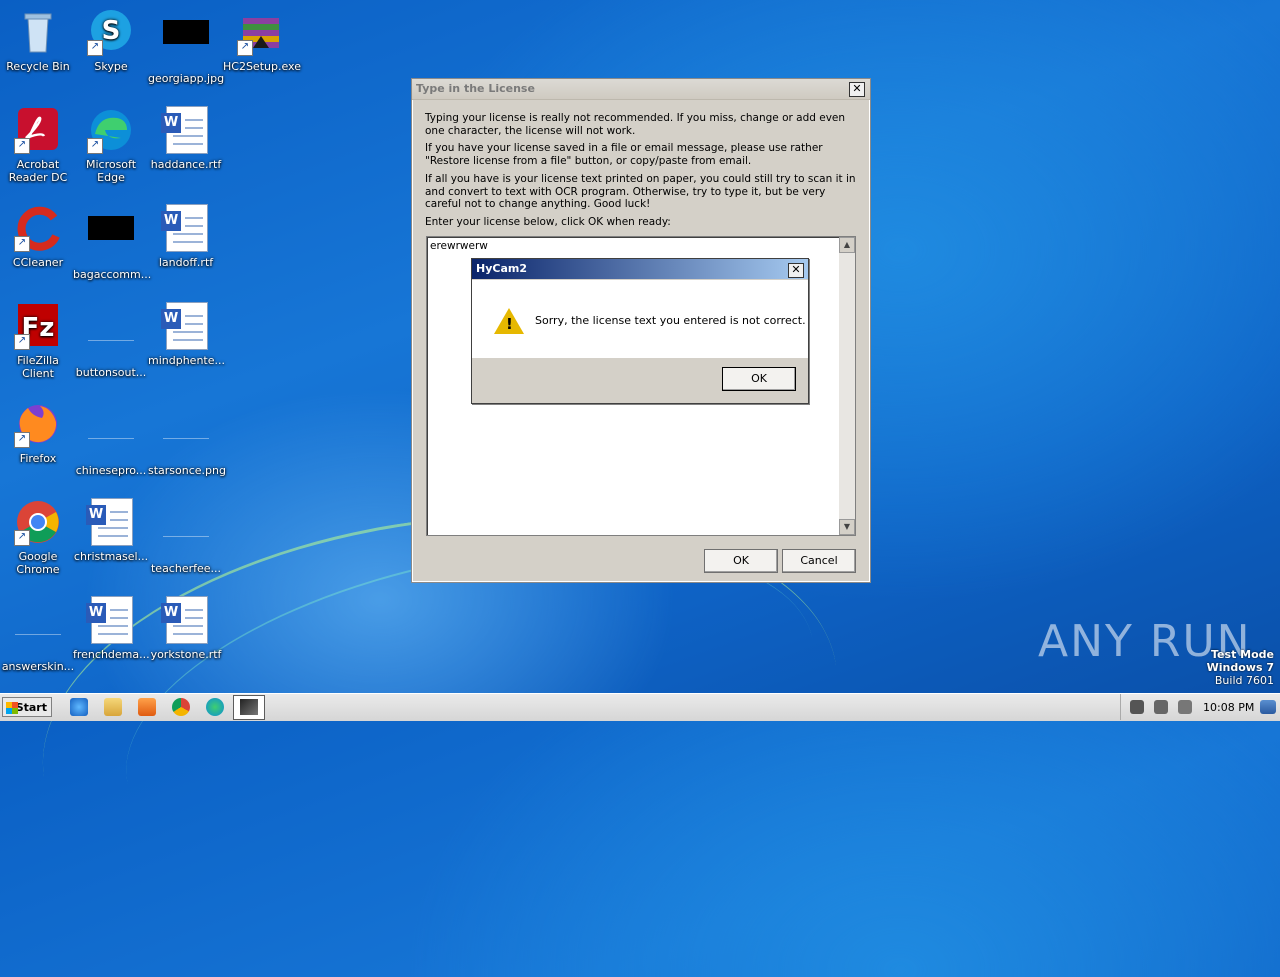 This screenshot has height=977, width=1280. I want to click on scroll-down-icon: ▼, so click(847, 527).